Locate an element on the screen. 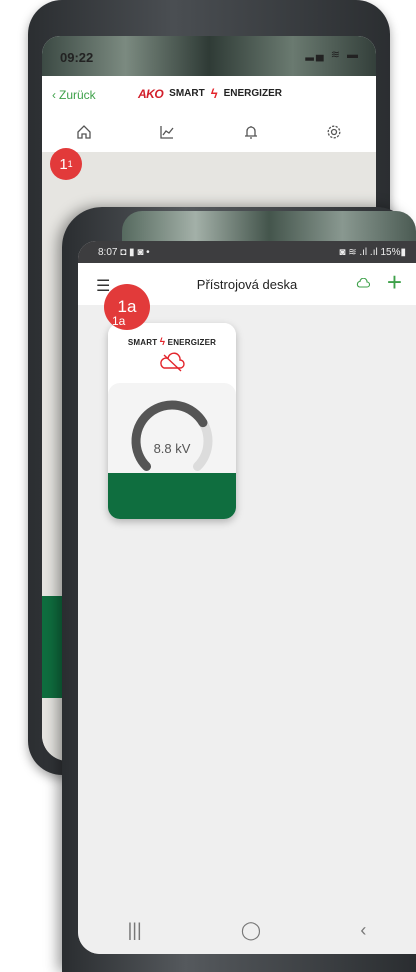 The height and width of the screenshot is (972, 416). home-button: ◯ is located at coordinates (251, 930).